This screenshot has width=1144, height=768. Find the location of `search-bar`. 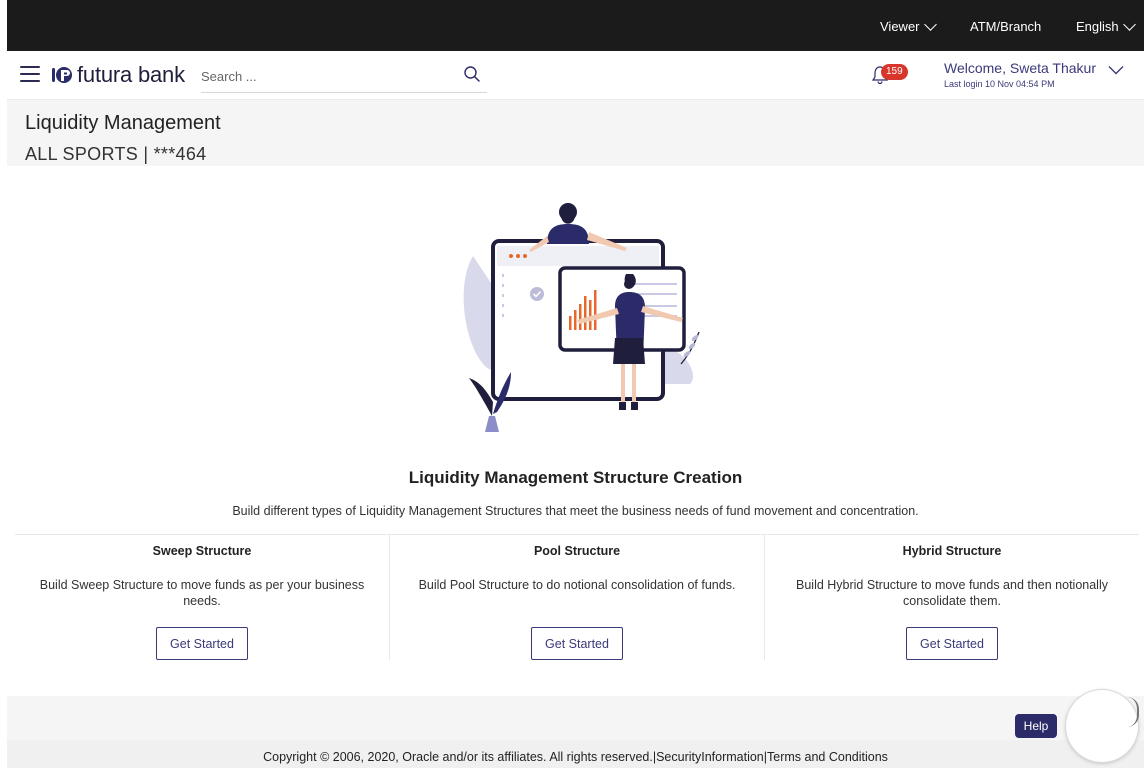

search-bar is located at coordinates (344, 76).